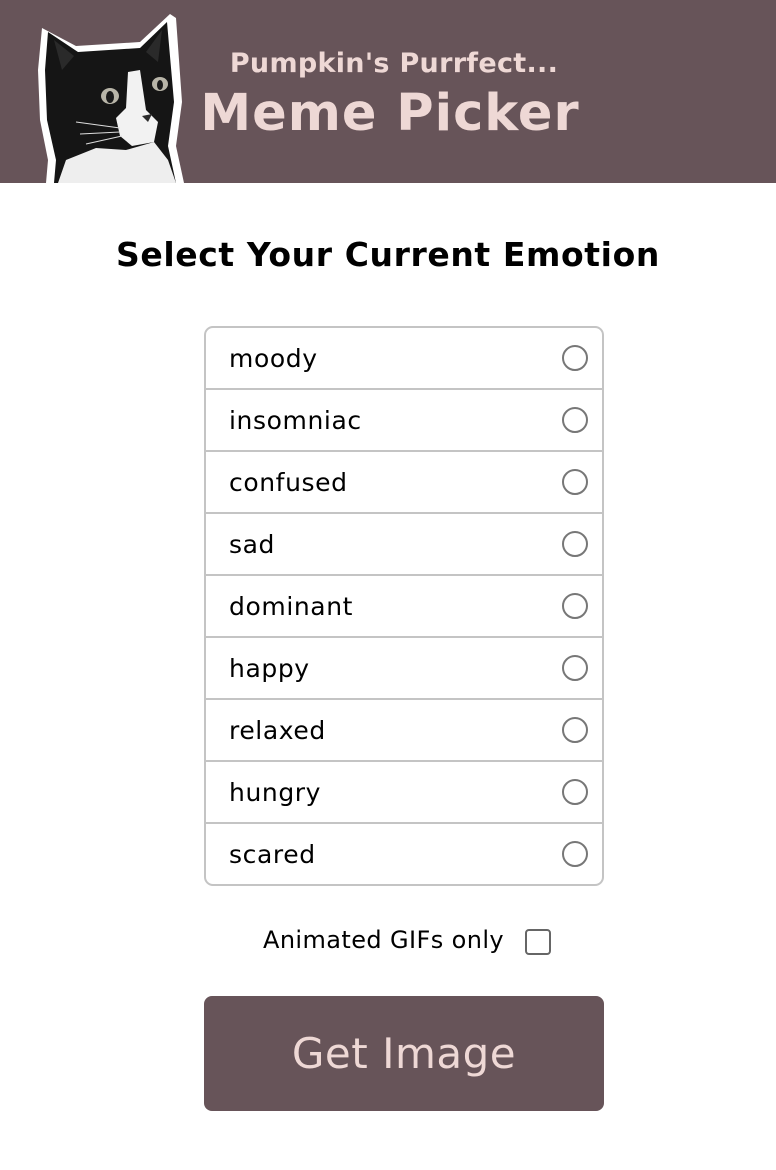 This screenshot has width=776, height=1170. Describe the element at coordinates (291, 606) in the screenshot. I see `emotion-label: dominant` at that location.